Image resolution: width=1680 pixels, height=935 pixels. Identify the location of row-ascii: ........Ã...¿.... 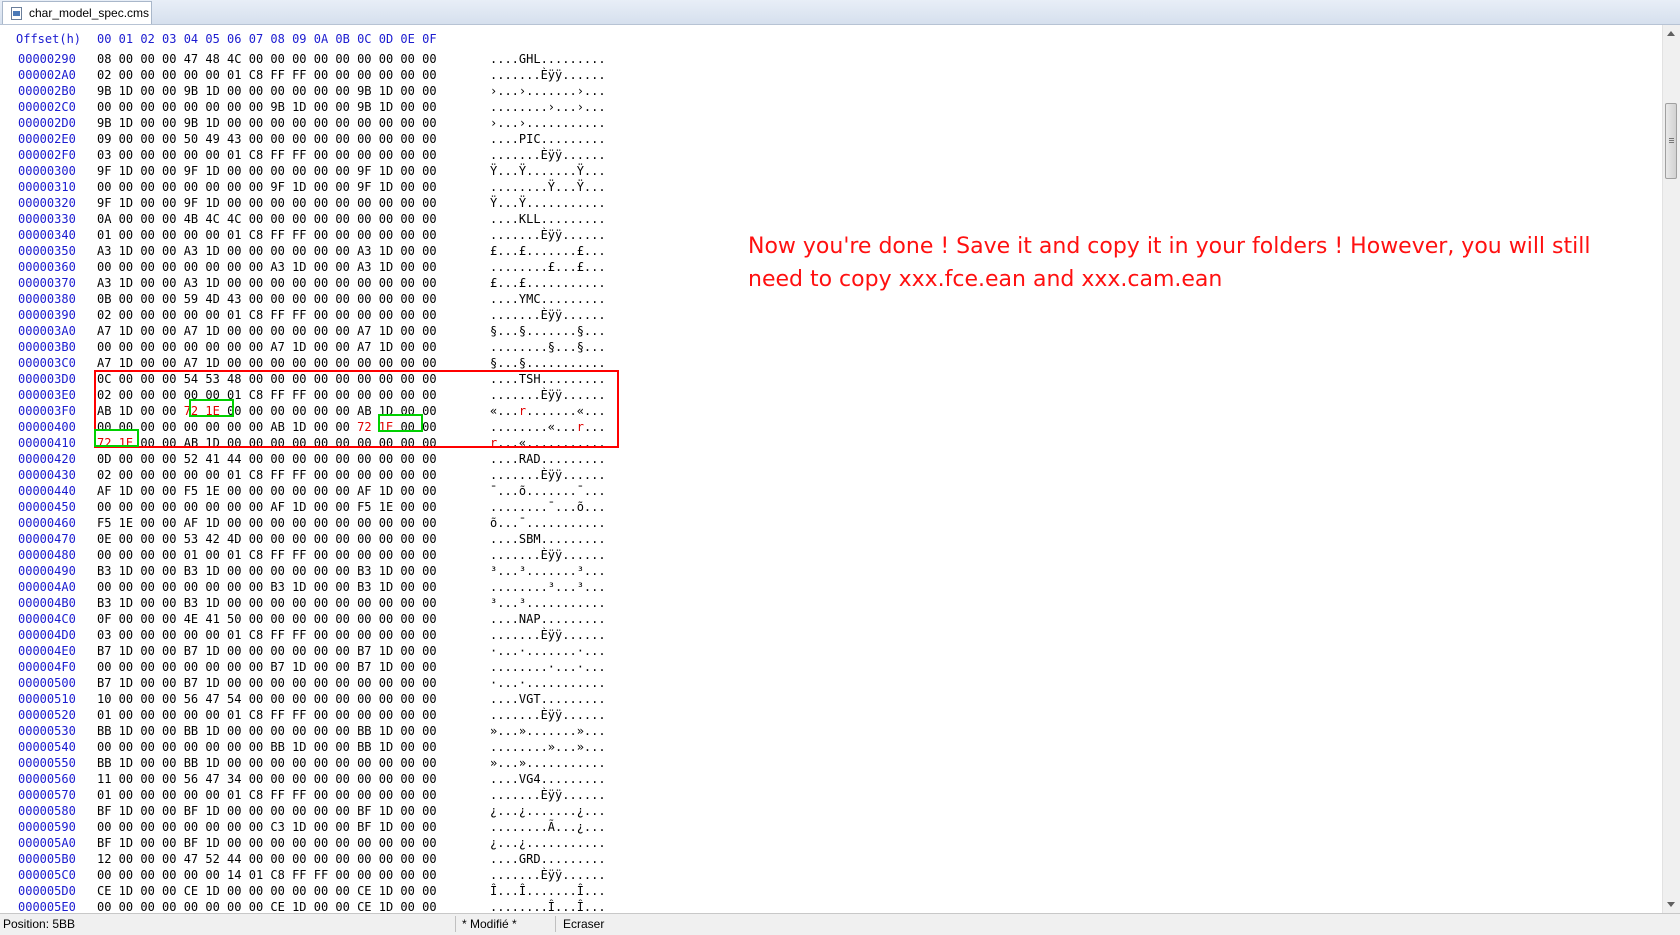
(548, 827).